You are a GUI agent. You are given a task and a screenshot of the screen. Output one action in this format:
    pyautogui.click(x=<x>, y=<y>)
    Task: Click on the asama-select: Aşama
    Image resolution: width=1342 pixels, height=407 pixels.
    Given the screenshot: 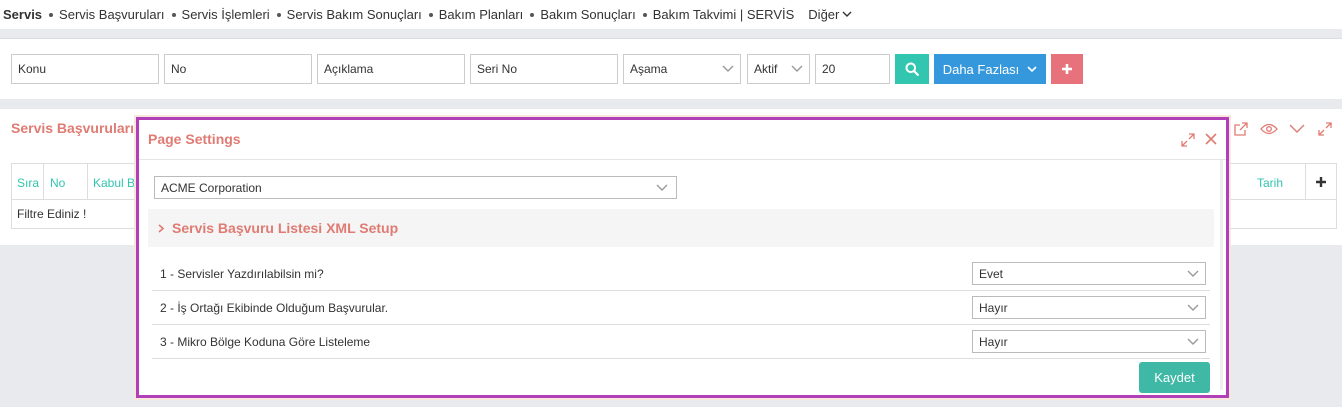 What is the action you would take?
    pyautogui.click(x=682, y=69)
    